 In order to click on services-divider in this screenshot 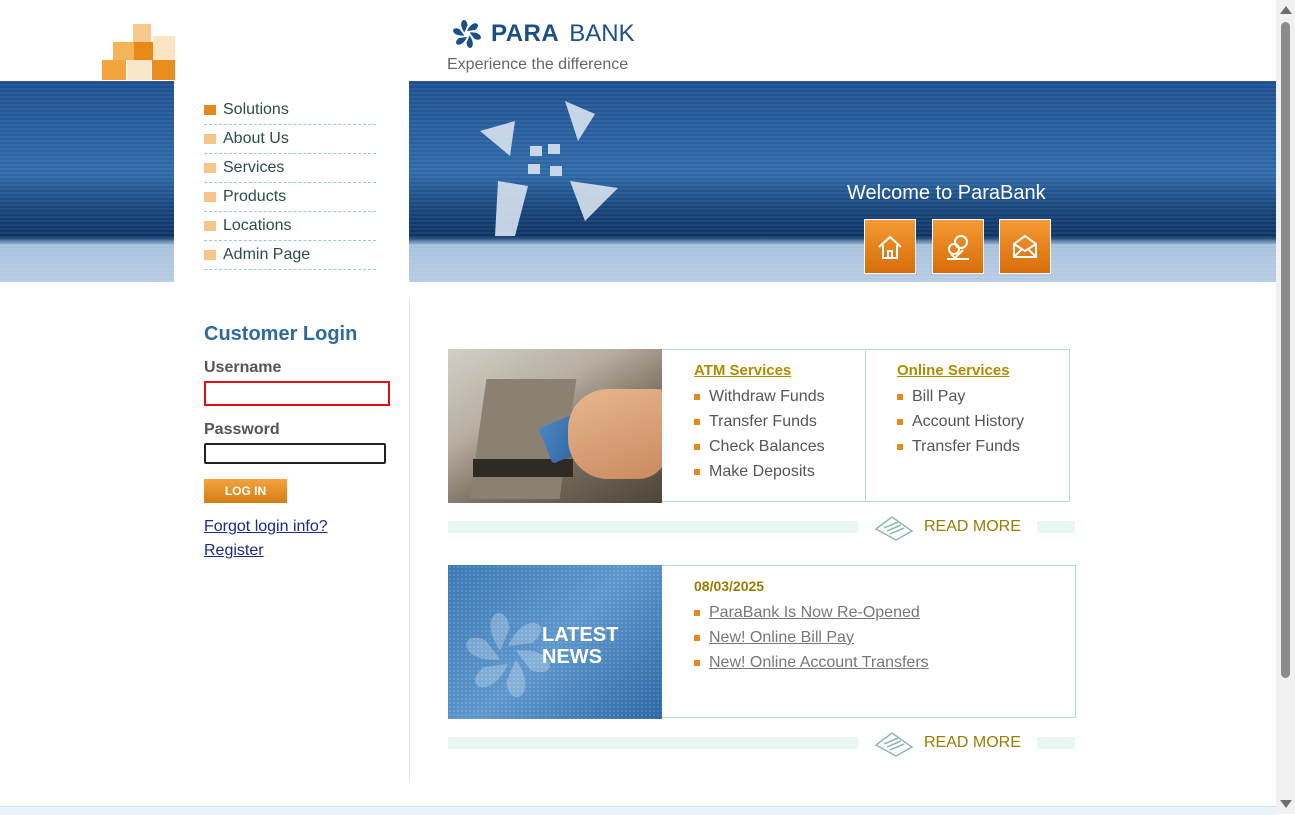, I will do `click(865, 425)`.